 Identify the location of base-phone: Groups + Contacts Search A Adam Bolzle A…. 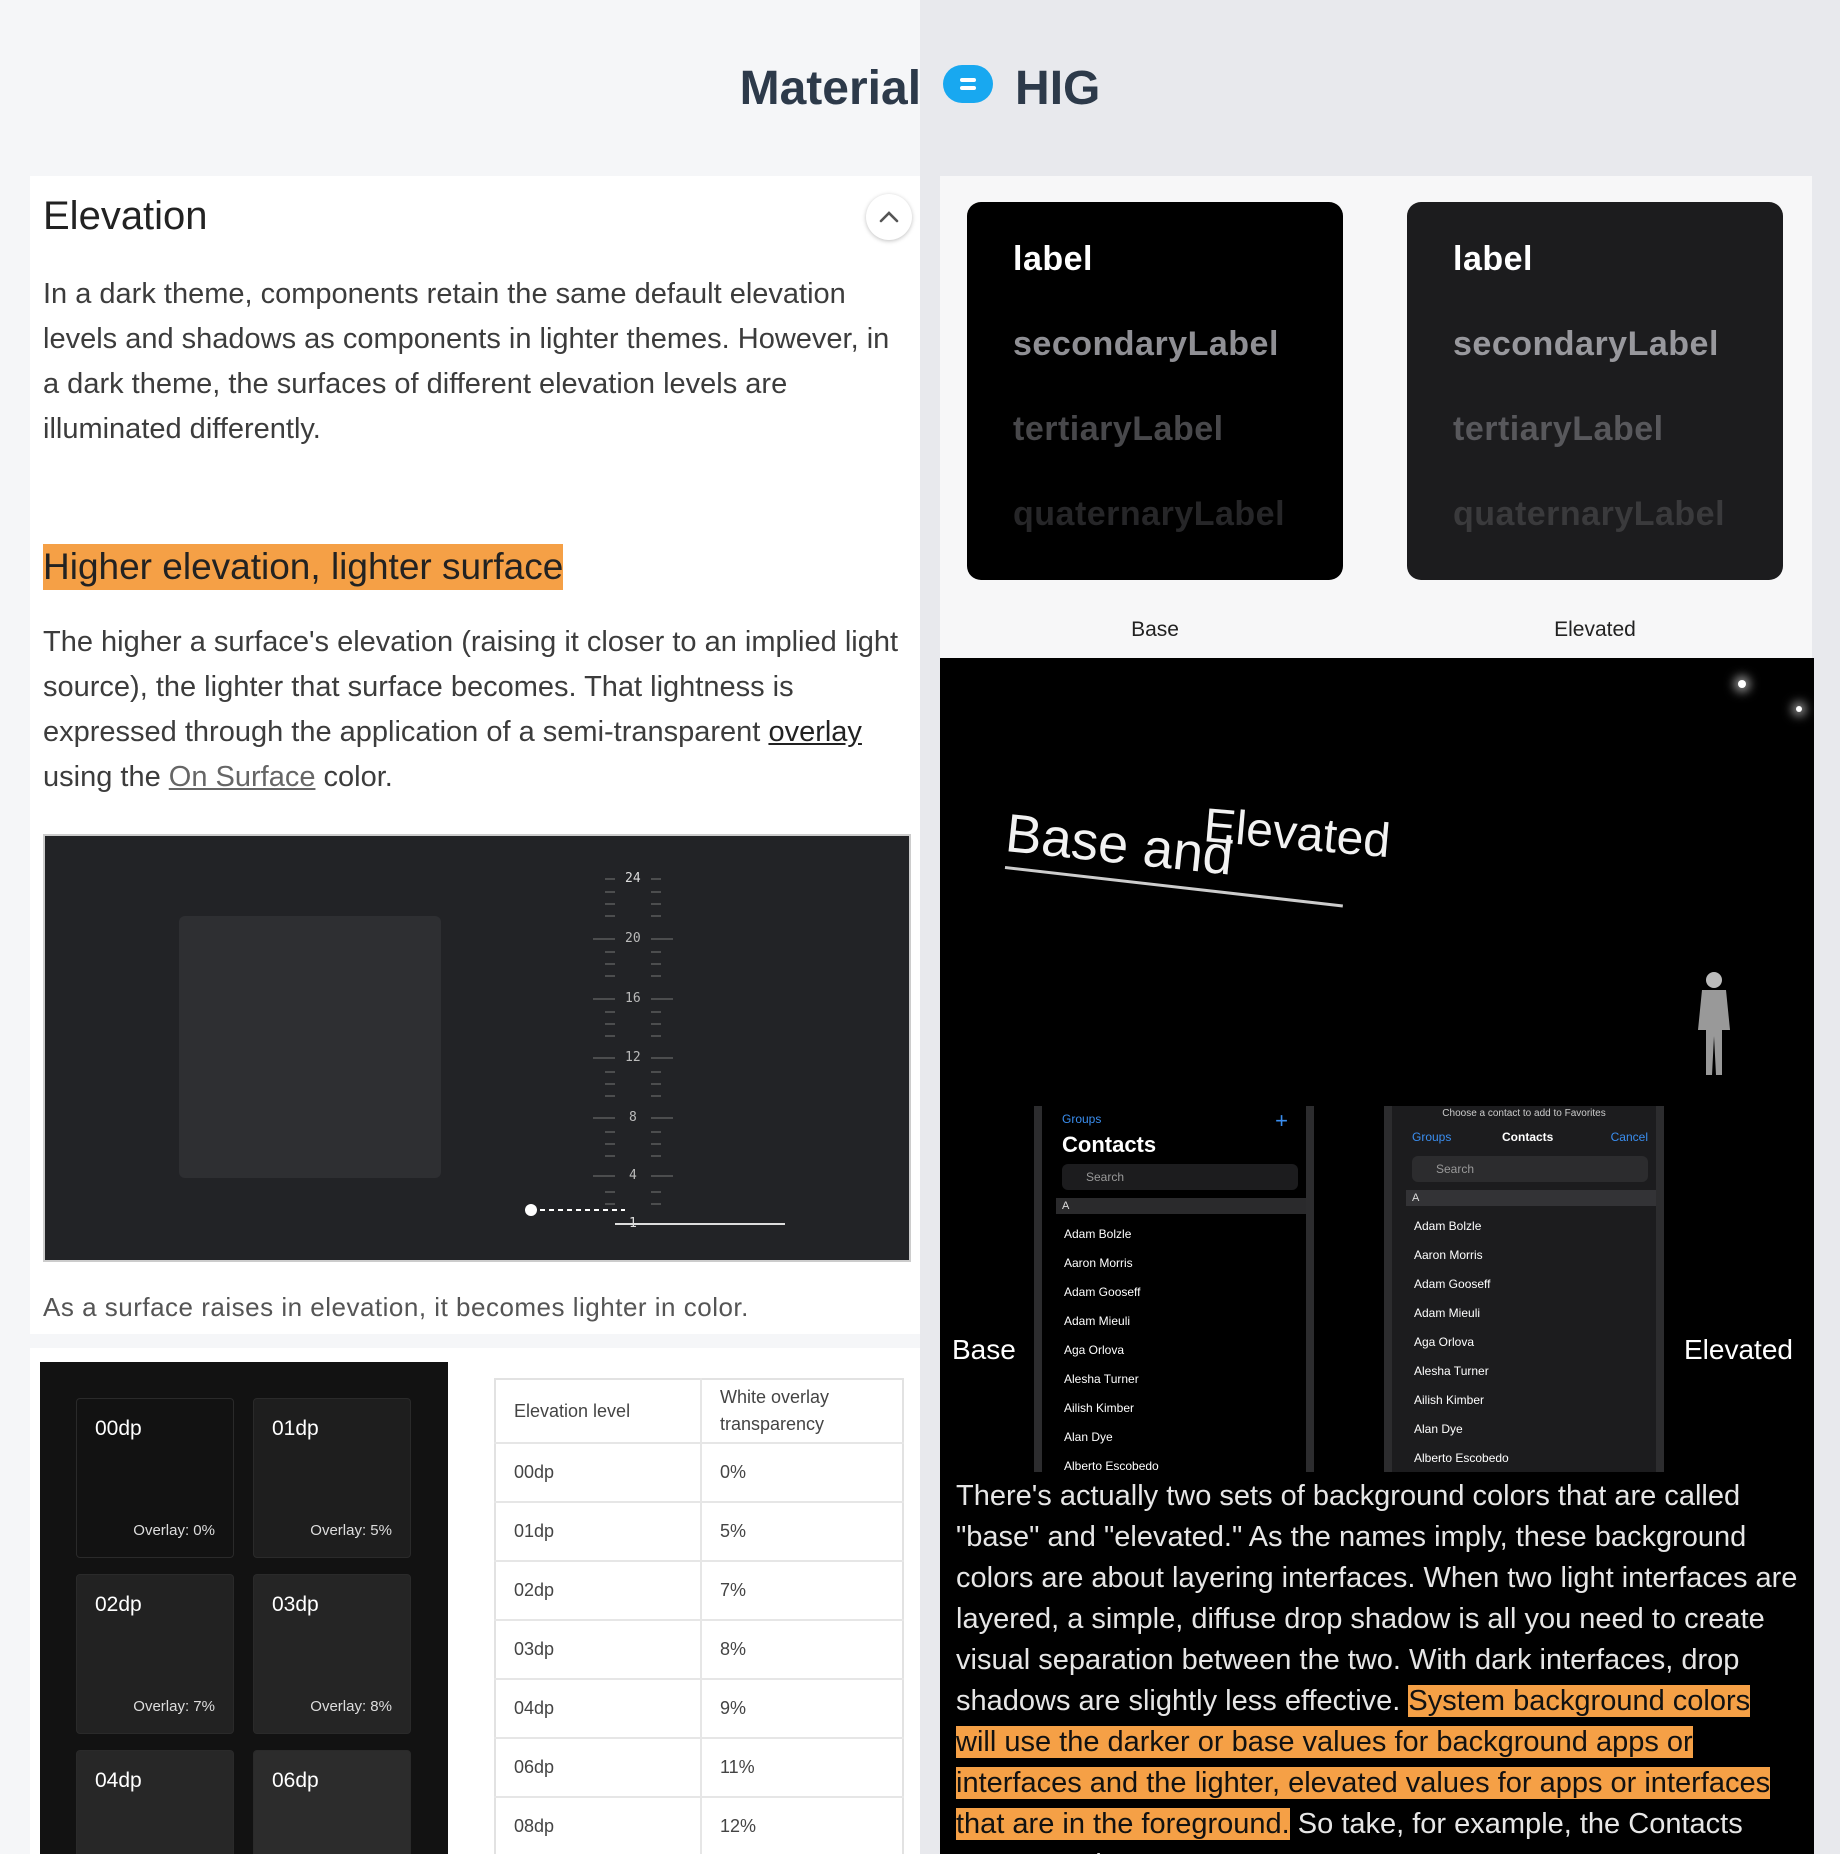
(1174, 1289).